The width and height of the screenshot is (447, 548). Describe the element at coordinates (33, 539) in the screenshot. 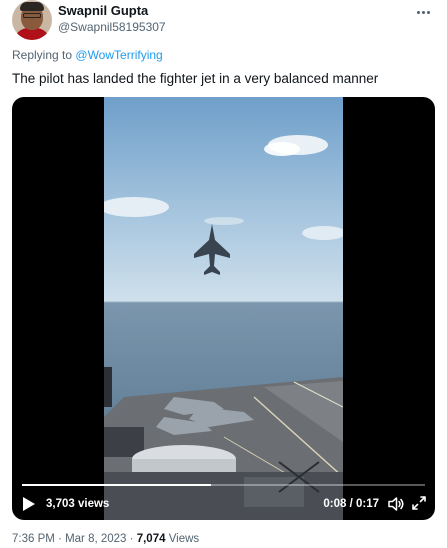

I see `tweet-time: 7:36 PM` at that location.